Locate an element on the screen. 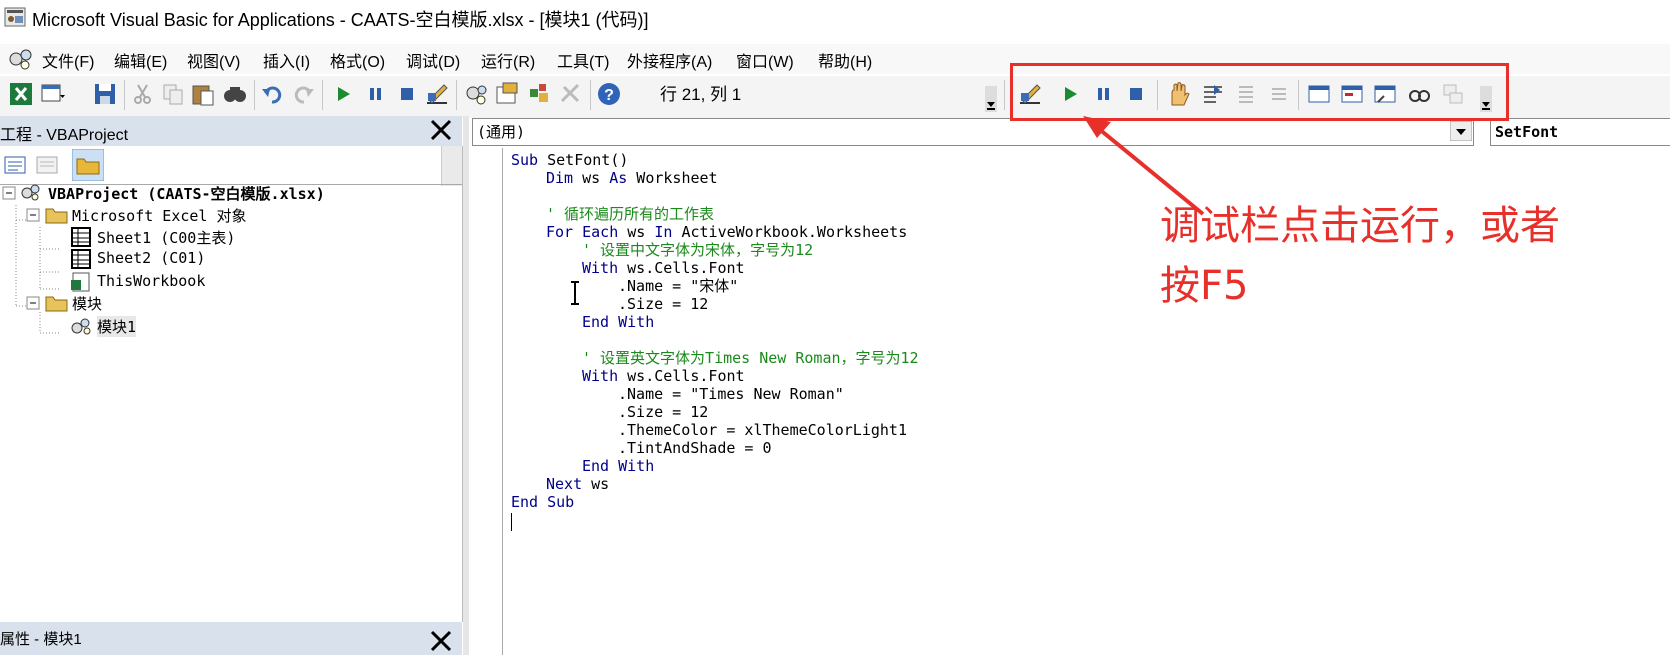  code-line: .Name = "宋体" is located at coordinates (678, 286).